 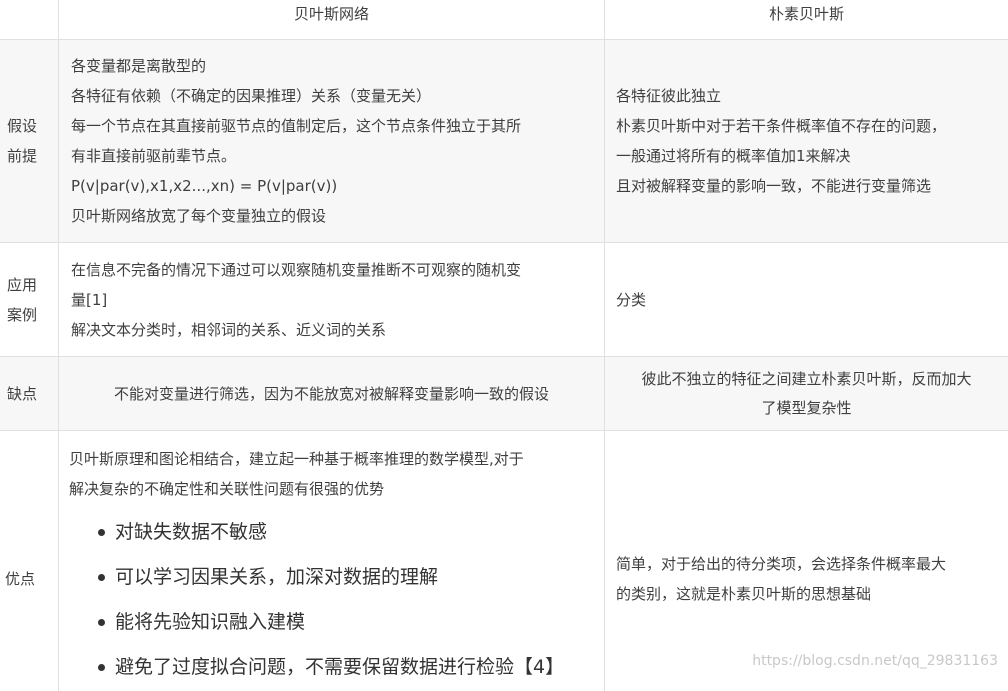 I want to click on text-line: 分类, so click(x=631, y=299).